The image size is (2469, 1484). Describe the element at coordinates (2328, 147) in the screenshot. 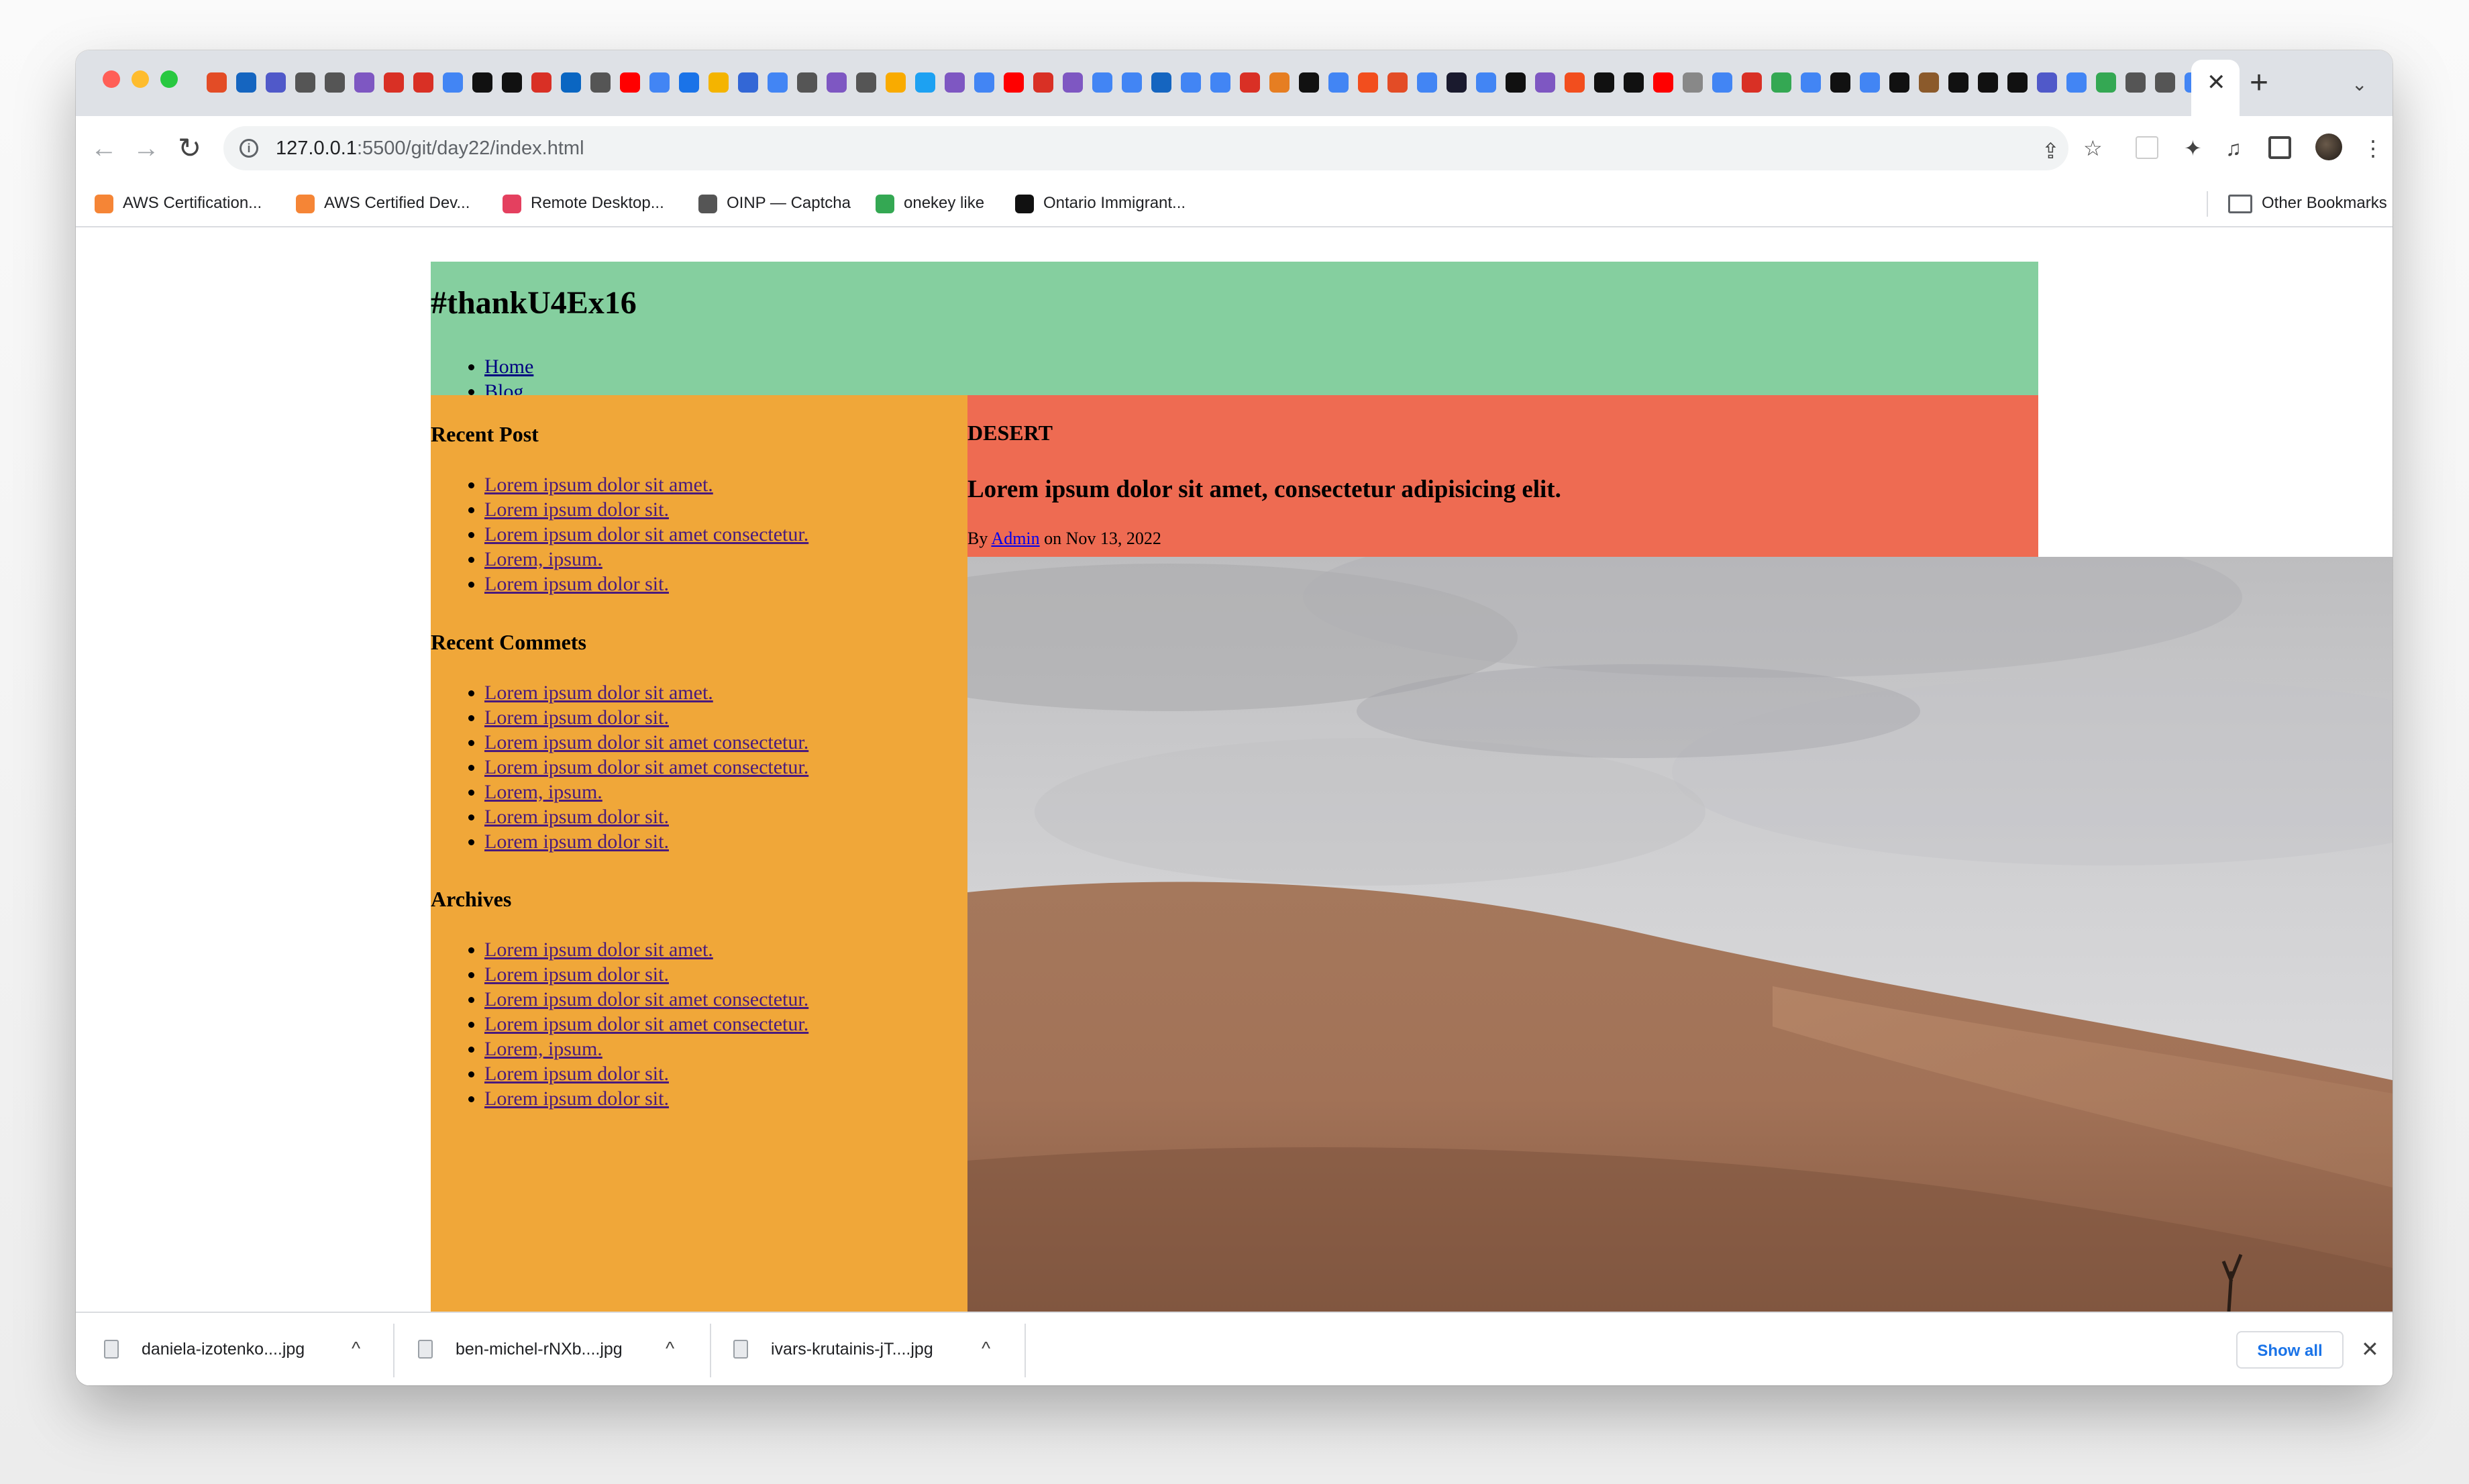

I see `profile-avatar` at that location.